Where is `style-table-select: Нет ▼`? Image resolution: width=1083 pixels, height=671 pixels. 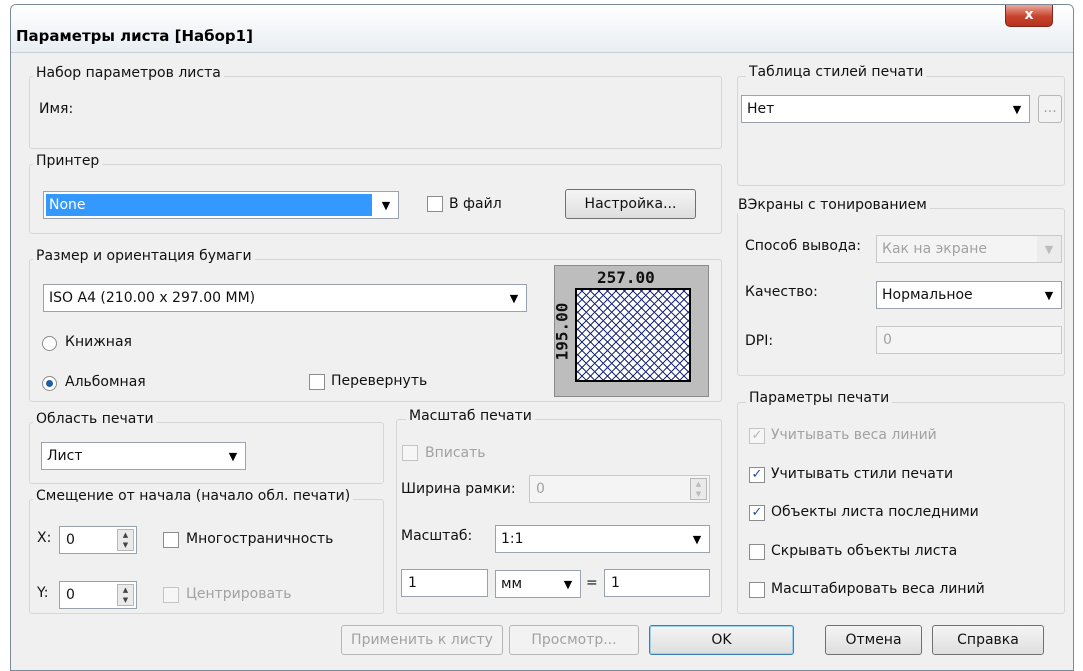
style-table-select: Нет ▼ is located at coordinates (885, 109).